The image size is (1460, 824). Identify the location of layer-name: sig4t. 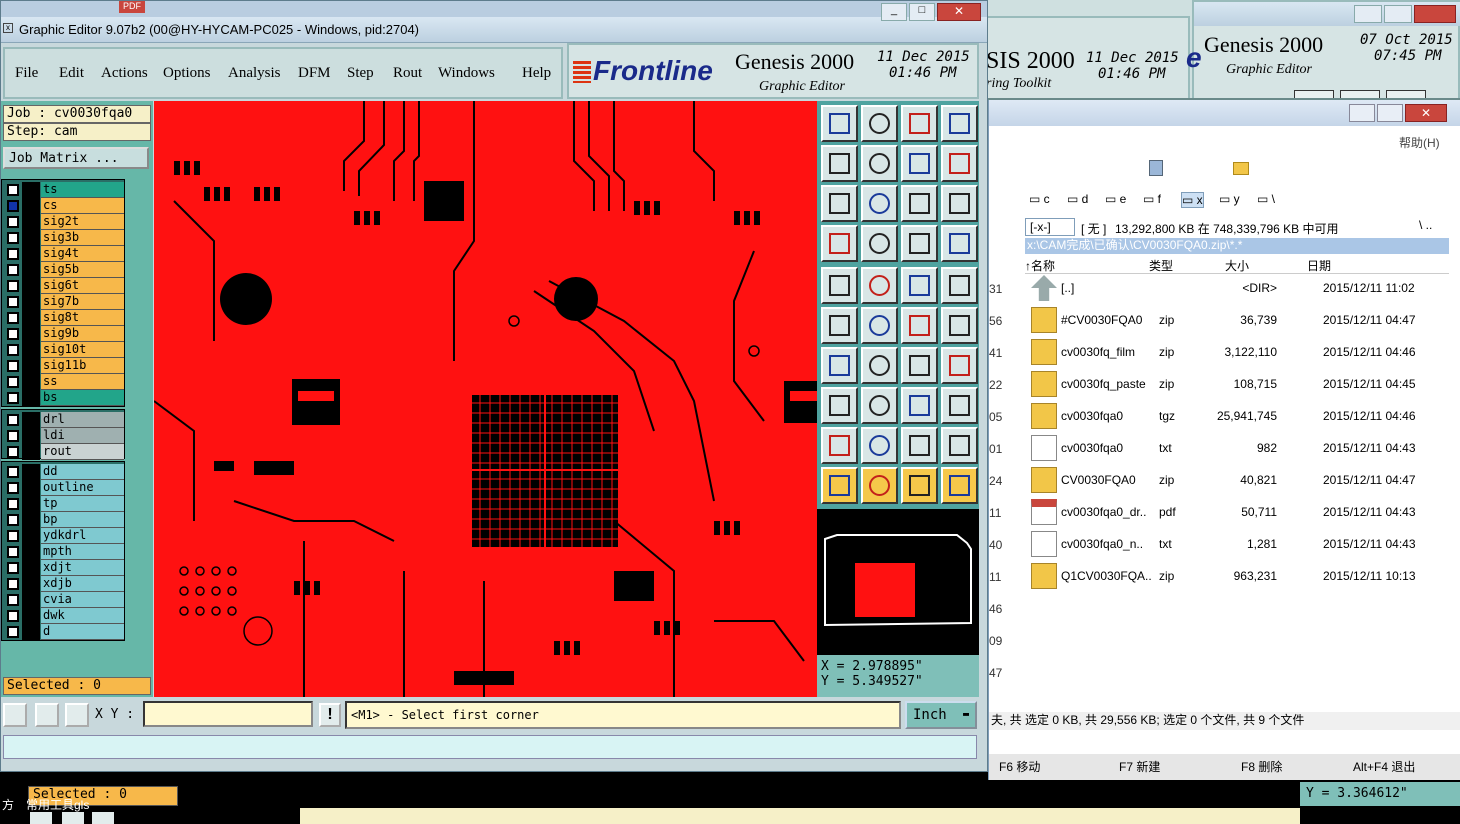
(82, 254).